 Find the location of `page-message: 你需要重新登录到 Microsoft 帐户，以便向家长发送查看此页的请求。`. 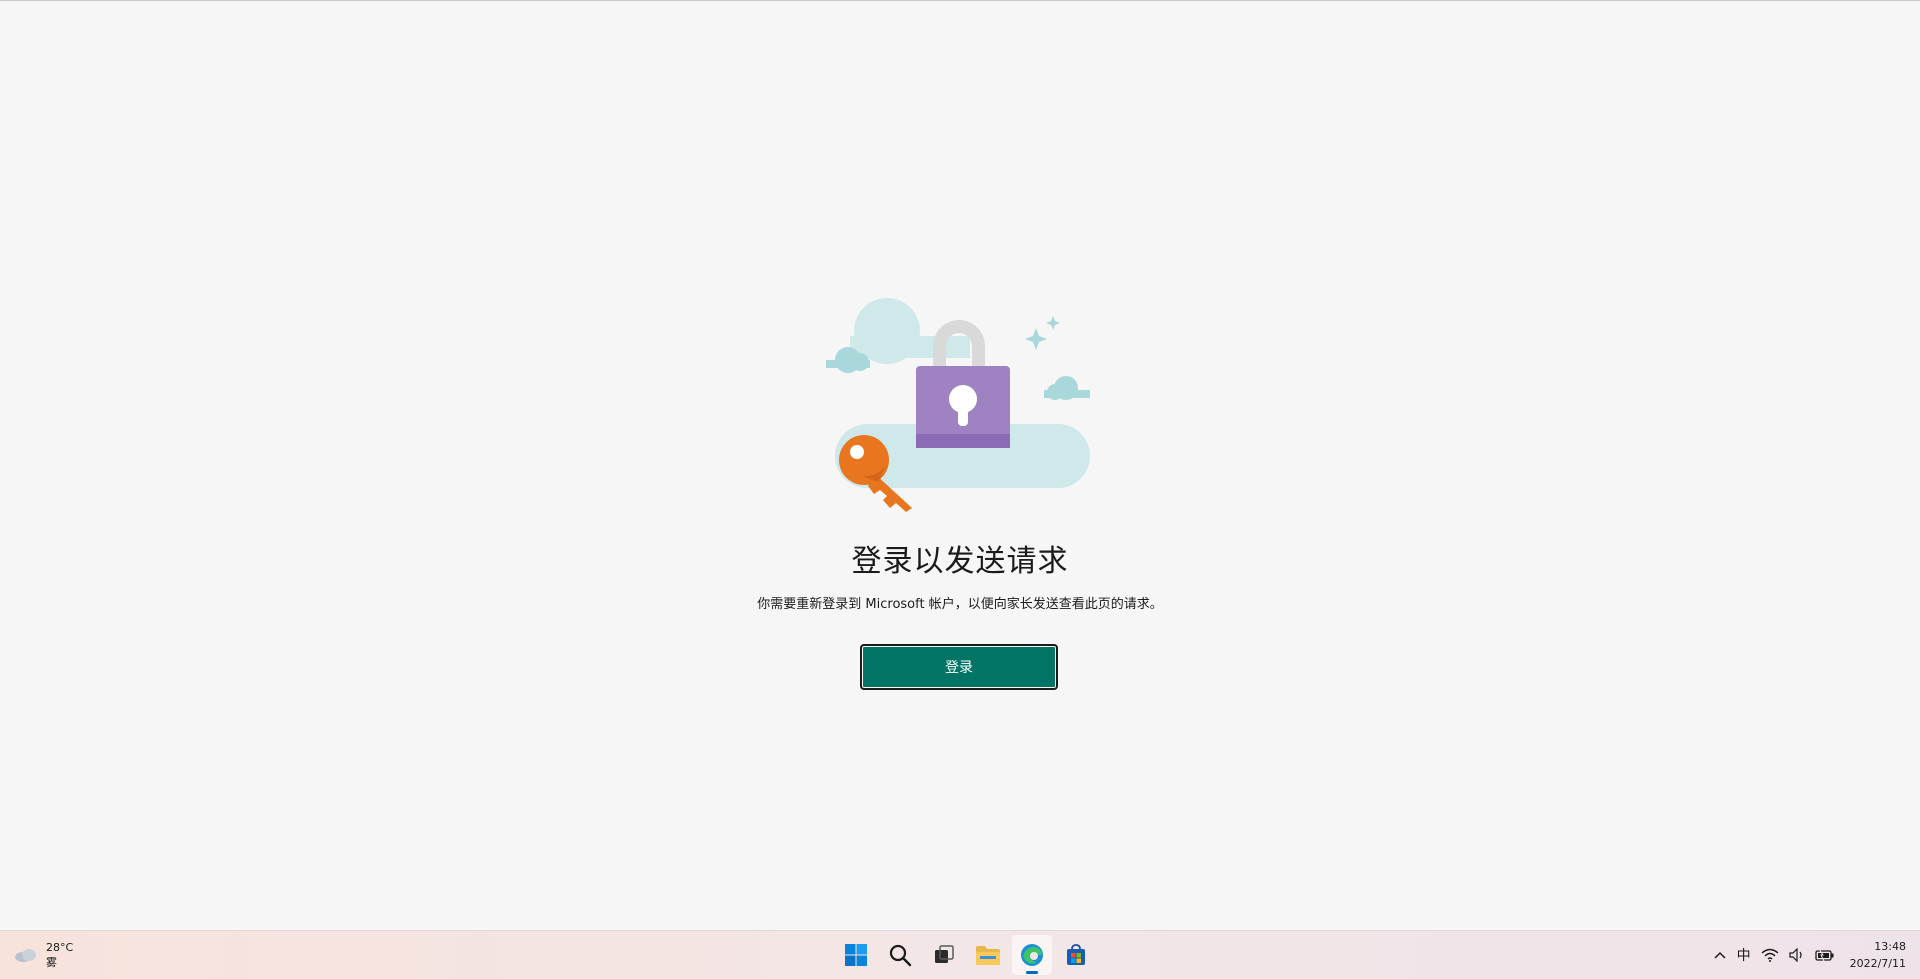

page-message: 你需要重新登录到 Microsoft 帐户，以便向家长发送查看此页的请求。 is located at coordinates (960, 604).